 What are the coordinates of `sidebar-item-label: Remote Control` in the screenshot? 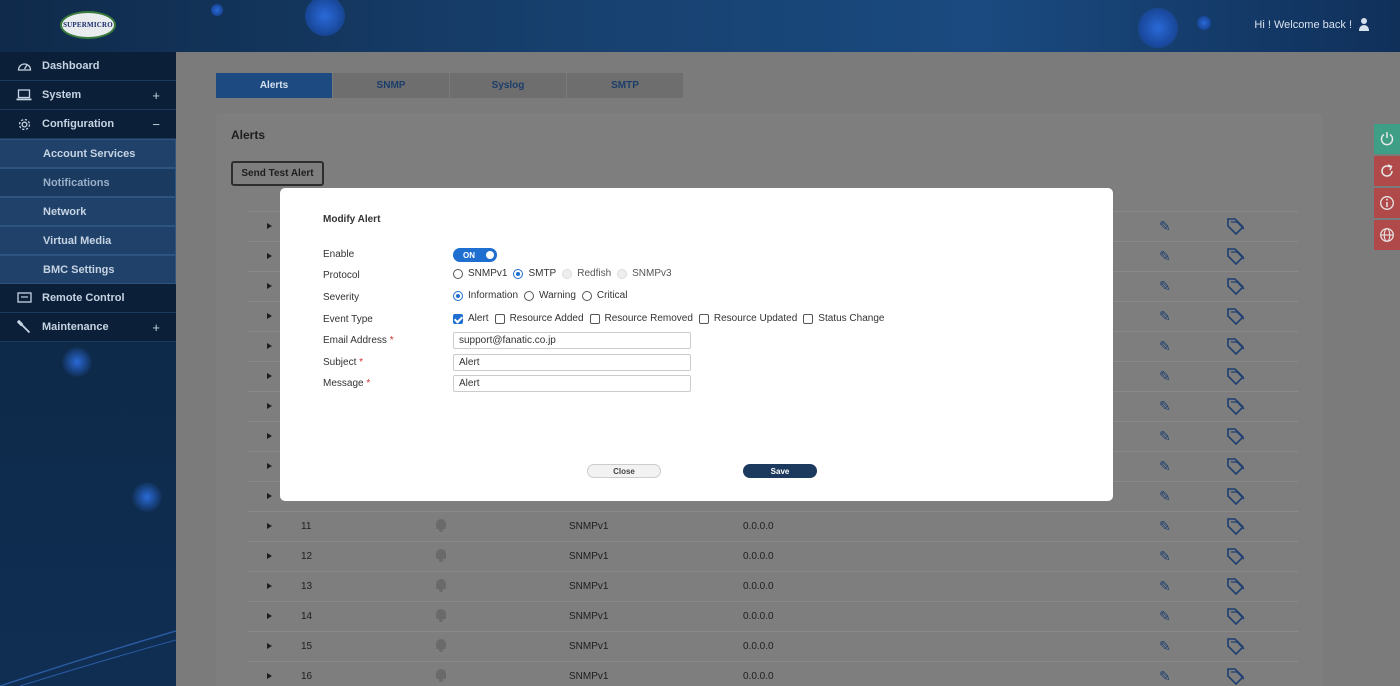 It's located at (83, 298).